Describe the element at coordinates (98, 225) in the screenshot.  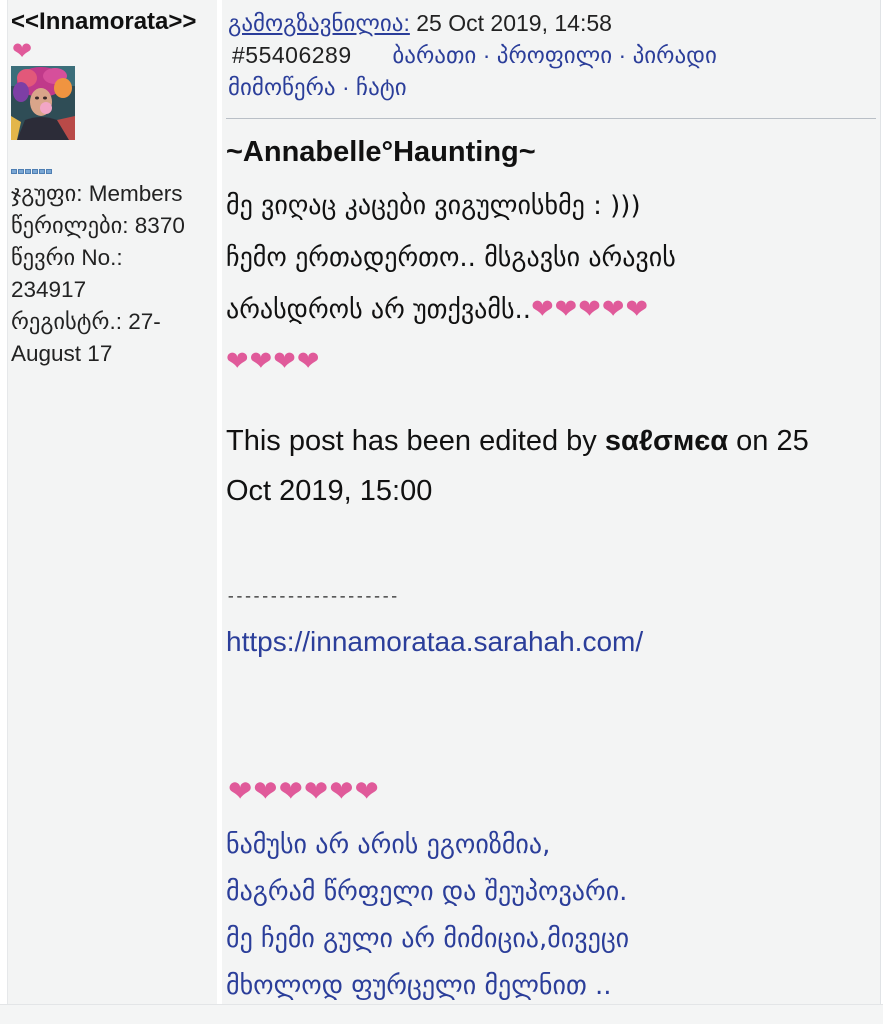
I see `user-post-count: წერილები: 8370` at that location.